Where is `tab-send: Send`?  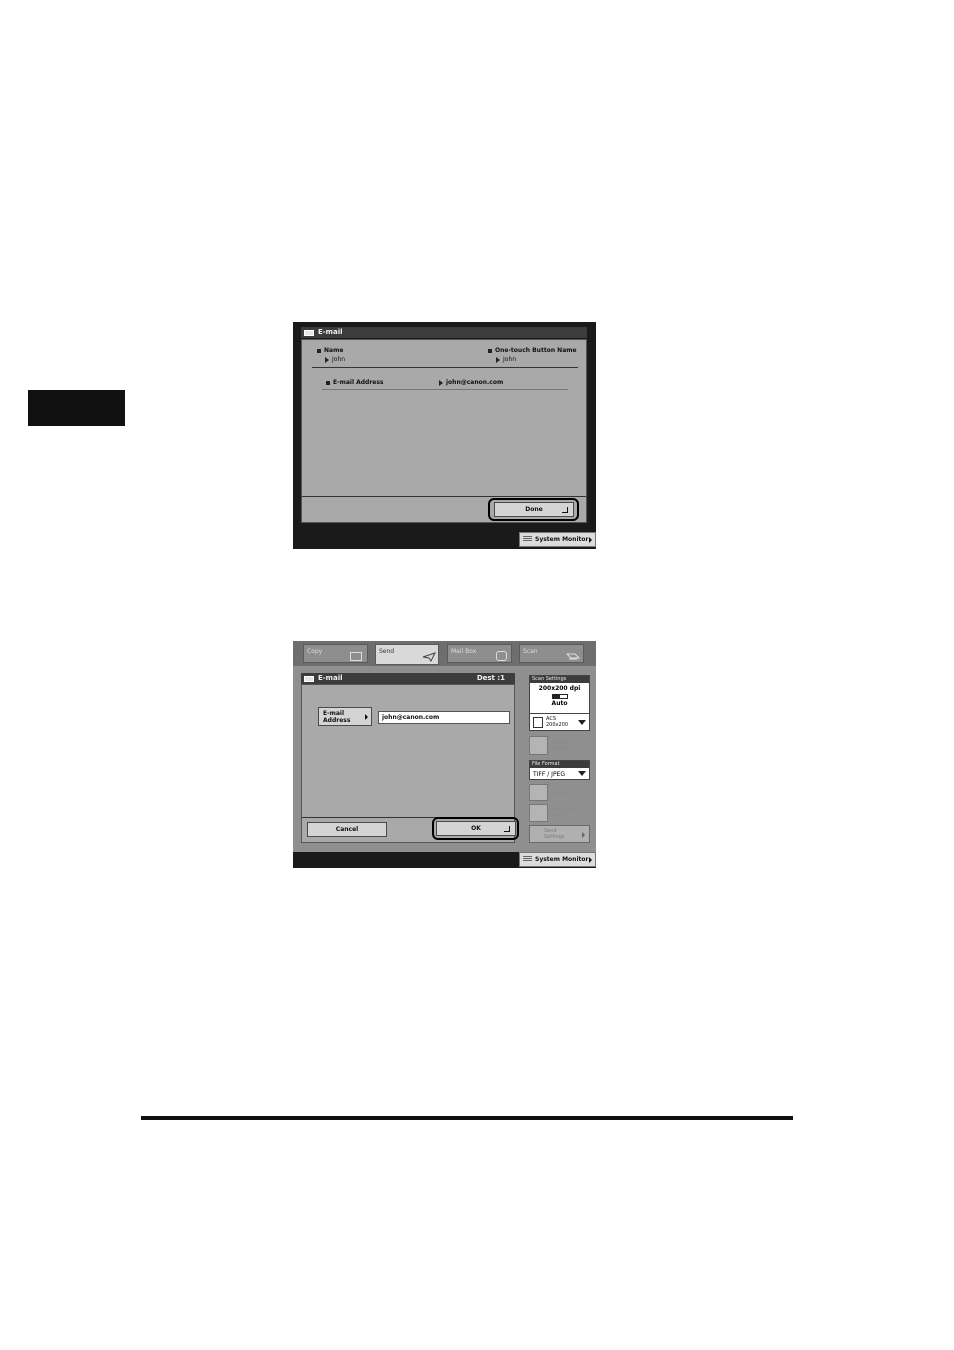
tab-send: Send is located at coordinates (407, 654).